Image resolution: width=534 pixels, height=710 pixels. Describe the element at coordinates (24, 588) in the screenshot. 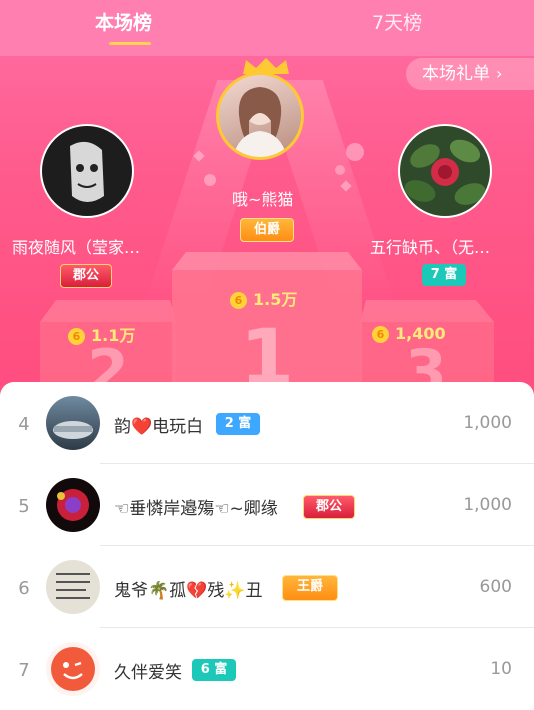

I see `rank-number: 6` at that location.